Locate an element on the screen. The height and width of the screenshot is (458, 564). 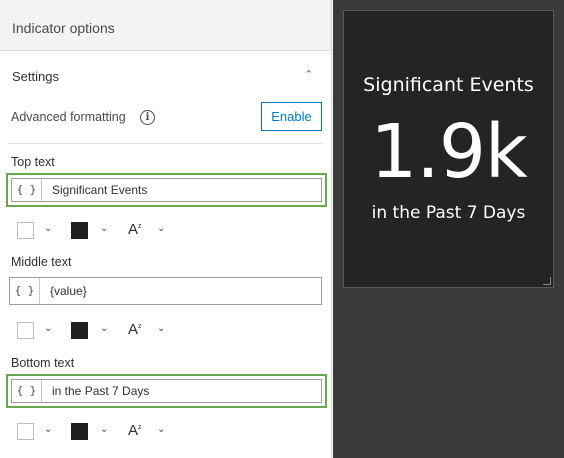
bottom-text-format-tools: ⌄ ⌄ Az ⌄ is located at coordinates (97, 432).